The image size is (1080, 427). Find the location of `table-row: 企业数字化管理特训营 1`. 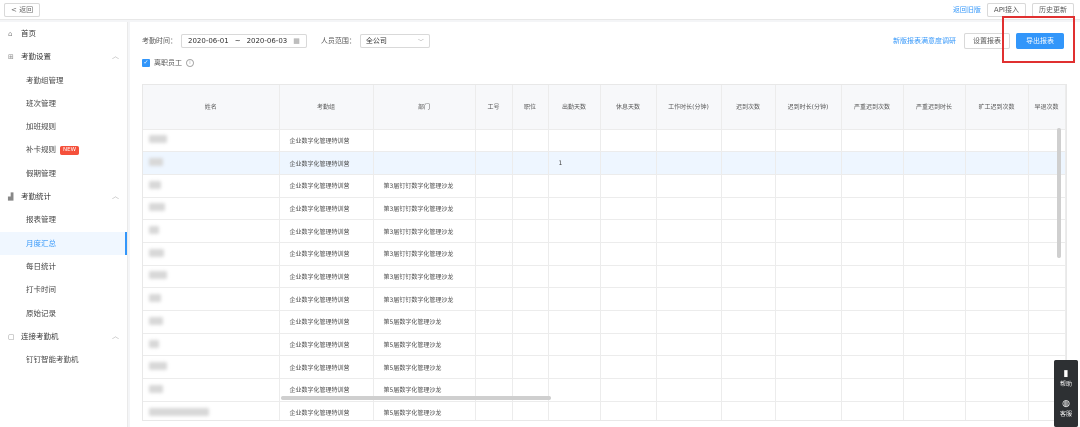

table-row: 企业数字化管理特训营 1 is located at coordinates (604, 163).